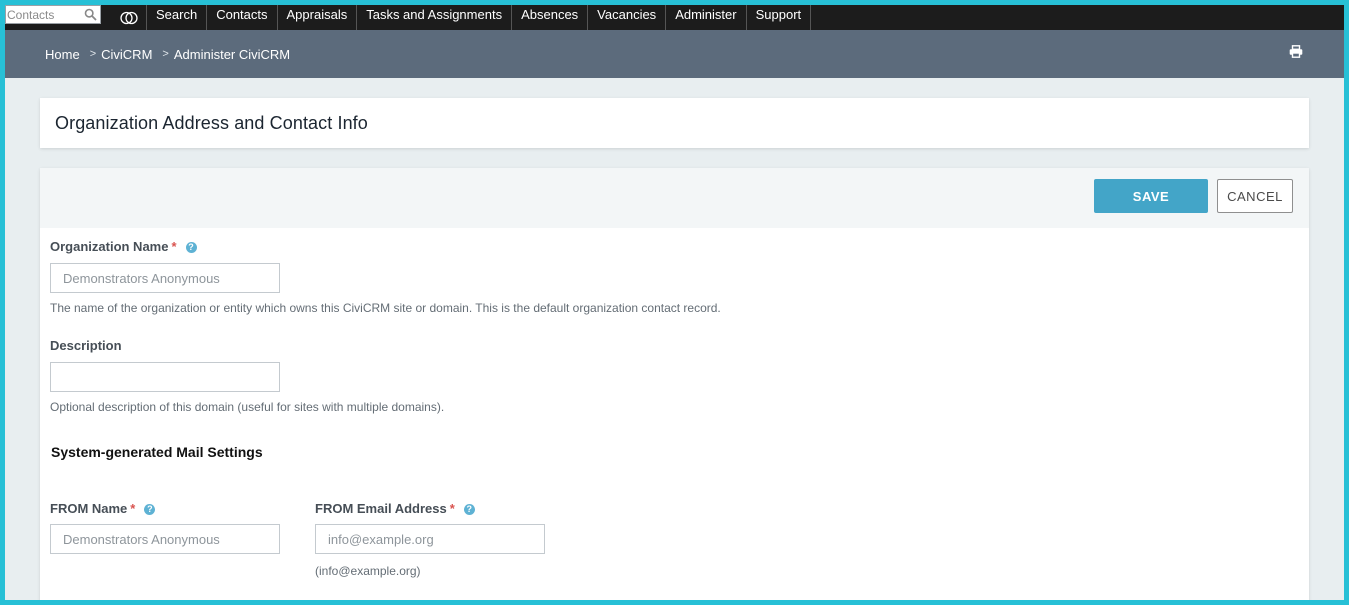 The height and width of the screenshot is (605, 1349). I want to click on menu-item-search: Search, so click(177, 17).